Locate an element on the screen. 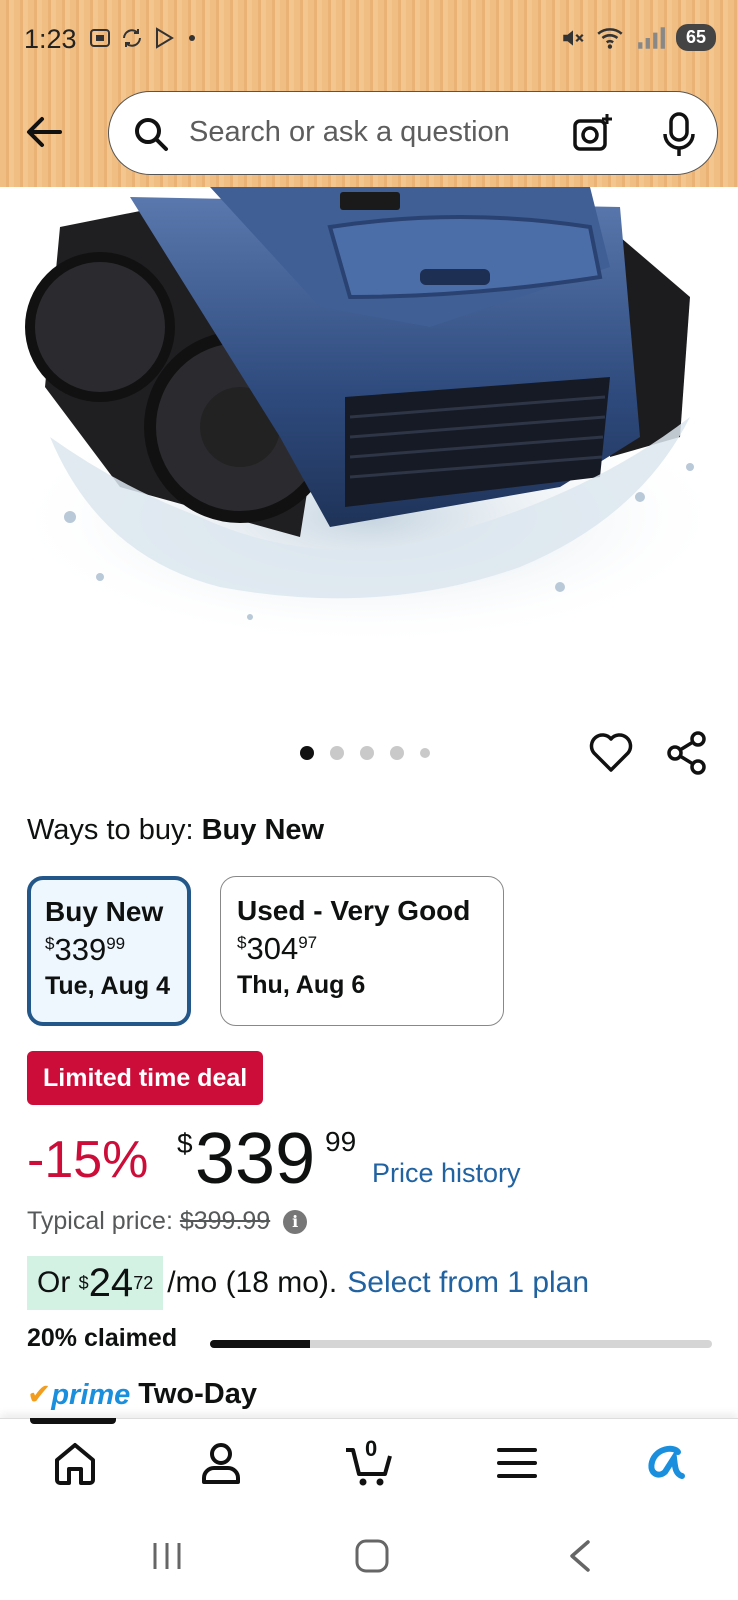 The image size is (738, 1600). typical-price-label: Typical price: is located at coordinates (100, 1221).